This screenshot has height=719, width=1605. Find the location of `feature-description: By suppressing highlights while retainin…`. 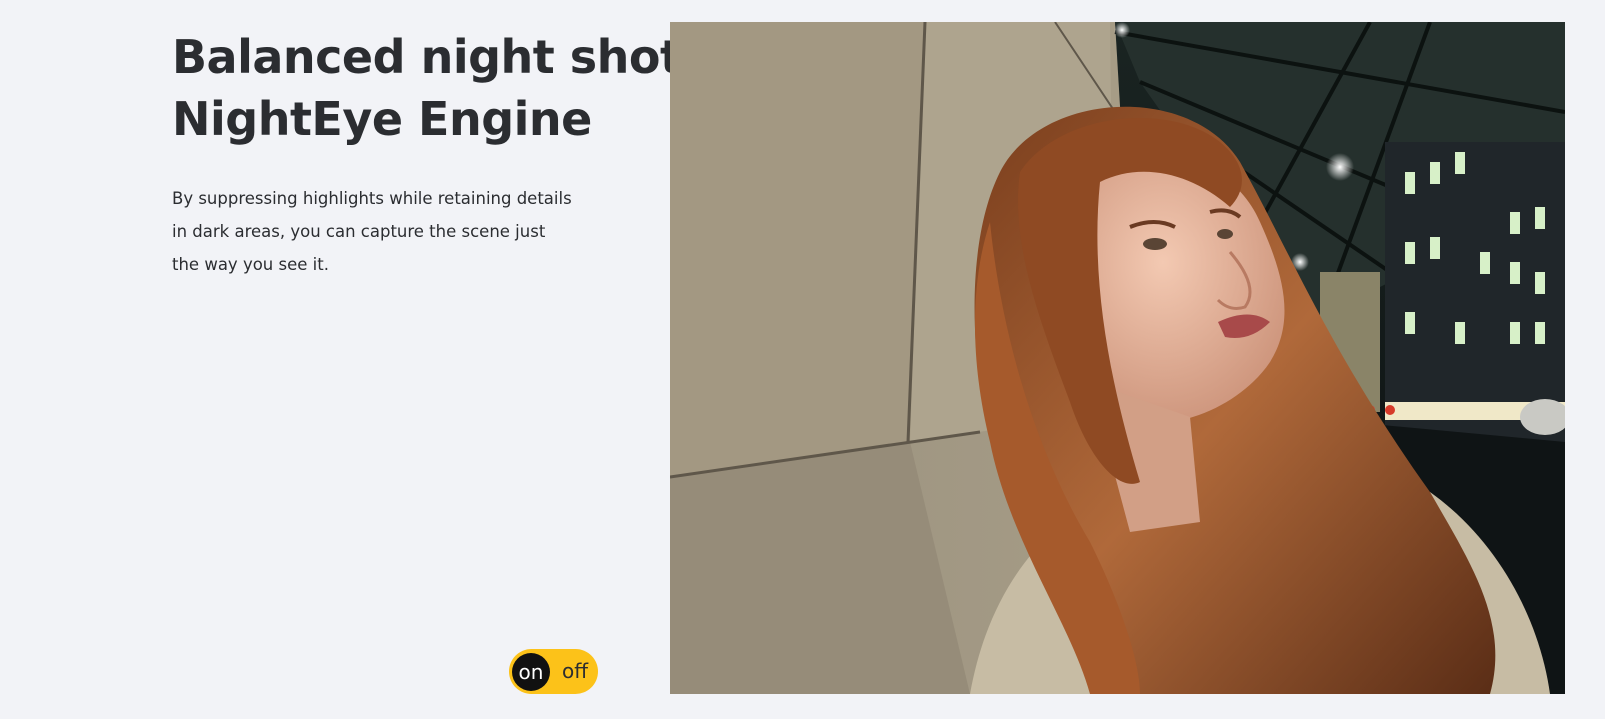

feature-description: By suppressing highlights while retainin… is located at coordinates (372, 231).